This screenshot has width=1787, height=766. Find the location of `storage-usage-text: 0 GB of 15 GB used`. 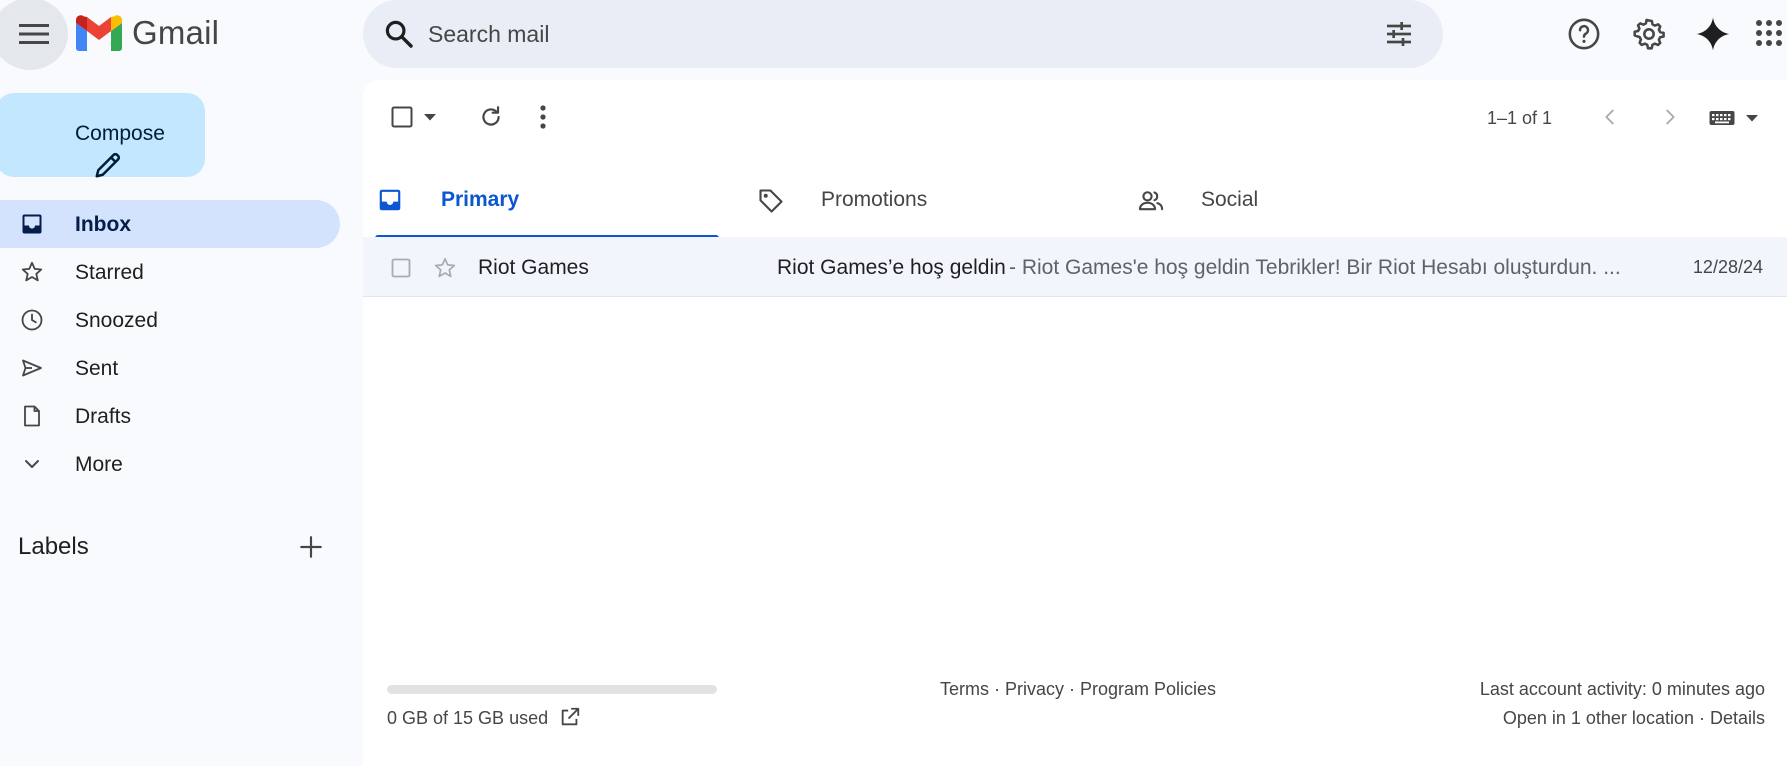

storage-usage-text: 0 GB of 15 GB used is located at coordinates (468, 718).